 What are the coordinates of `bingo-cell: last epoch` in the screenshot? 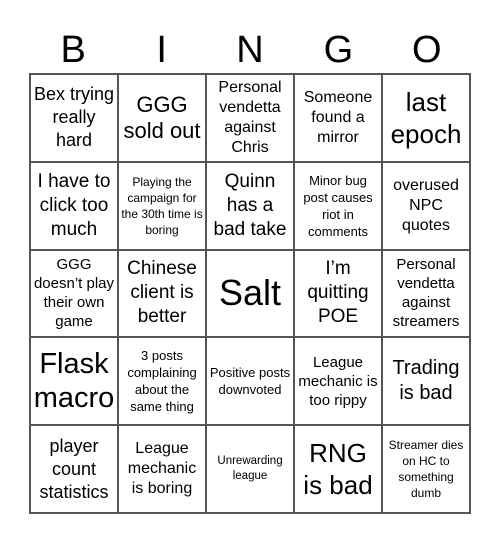 It's located at (426, 118).